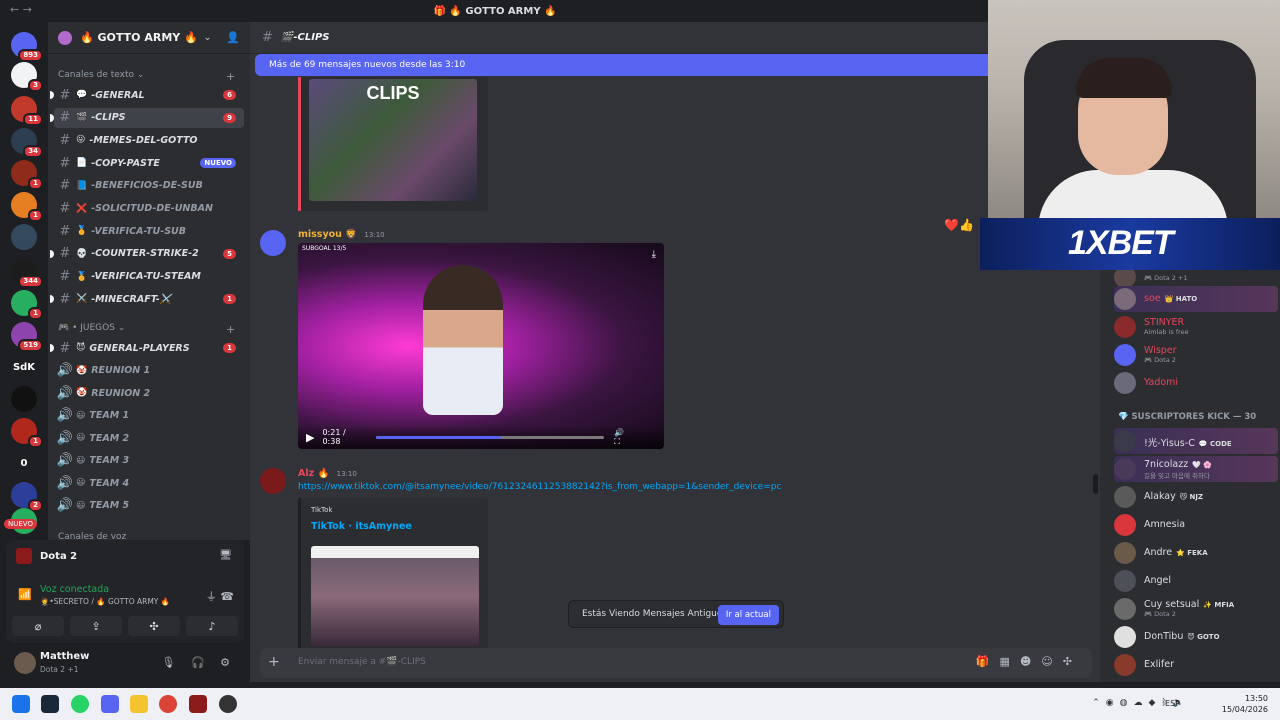 The image size is (1280, 720). What do you see at coordinates (105, 601) in the screenshot?
I see `voice-channel-name: 🤵•SECRETO / 🔥 GOTTO ARMY 🔥` at bounding box center [105, 601].